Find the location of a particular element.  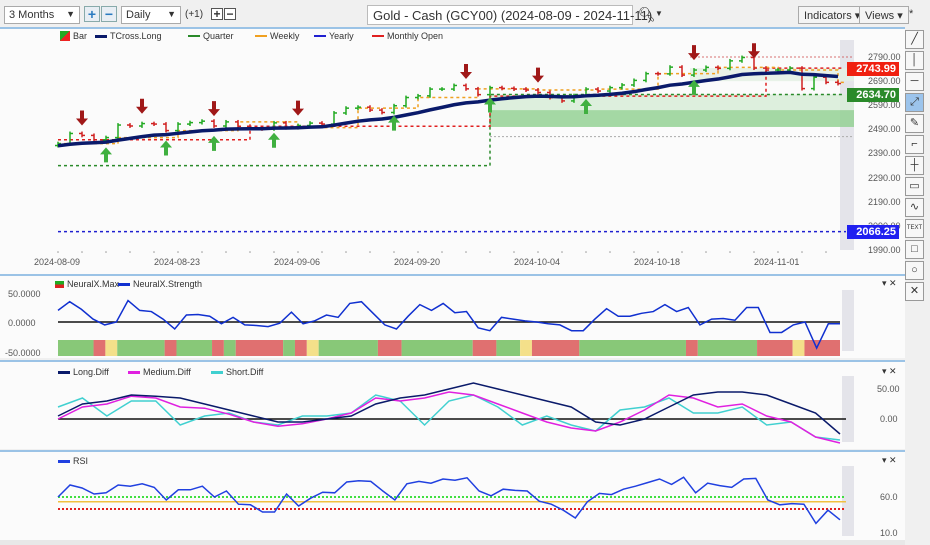

legend-label: RSI is located at coordinates (81, 461).